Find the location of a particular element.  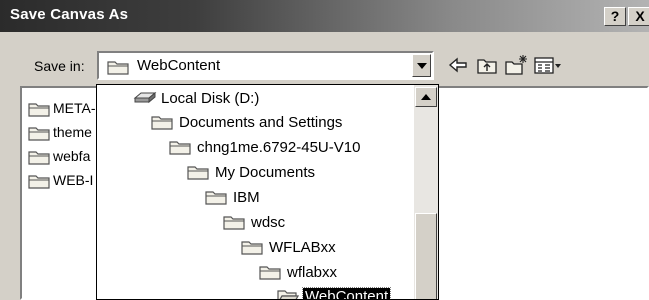

dropdown-item-label: Local Disk (D:) is located at coordinates (210, 98).